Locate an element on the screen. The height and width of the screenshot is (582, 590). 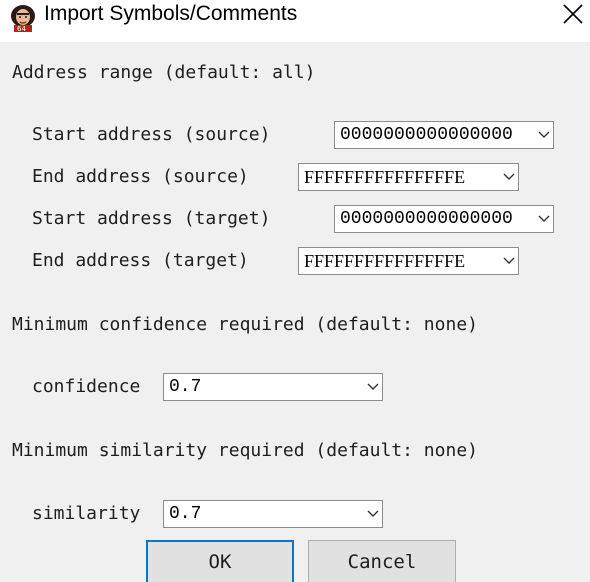
avatar-app-icon: 64 is located at coordinates (23, 18).